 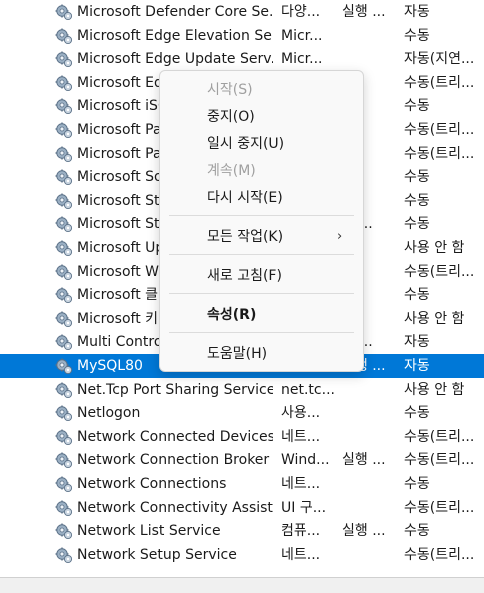 I want to click on menu-item-resume-label: 계속(M), so click(x=231, y=171).